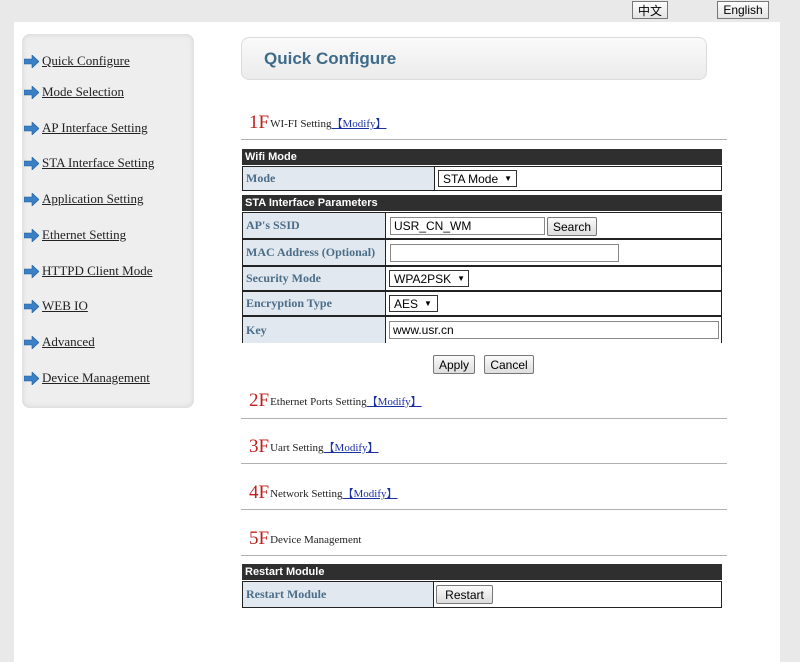 This screenshot has width=800, height=662. Describe the element at coordinates (84, 234) in the screenshot. I see `sidebar-item-label: Ethernet Setting` at that location.